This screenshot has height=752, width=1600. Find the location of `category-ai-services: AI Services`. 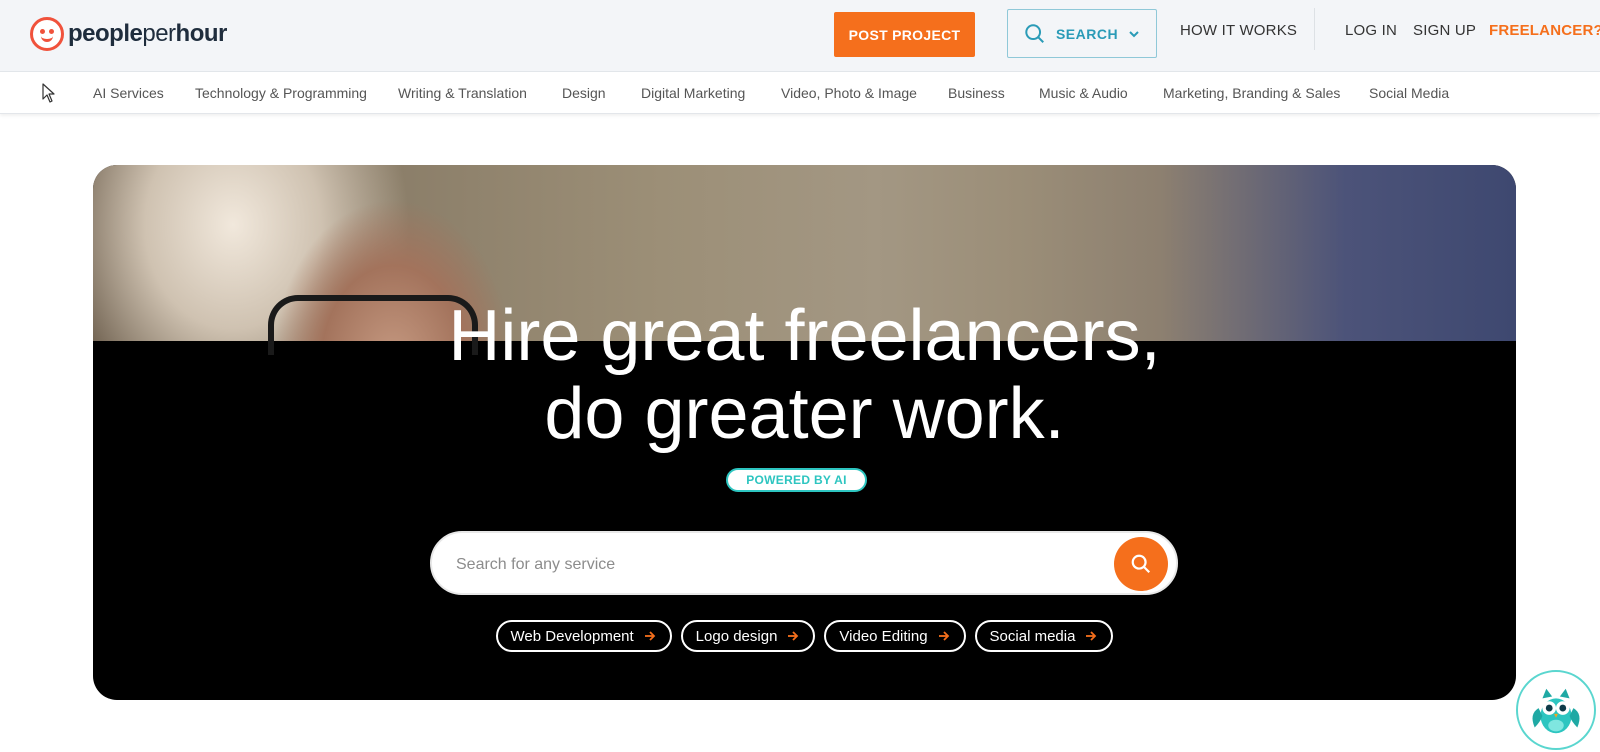

category-ai-services: AI Services is located at coordinates (128, 93).